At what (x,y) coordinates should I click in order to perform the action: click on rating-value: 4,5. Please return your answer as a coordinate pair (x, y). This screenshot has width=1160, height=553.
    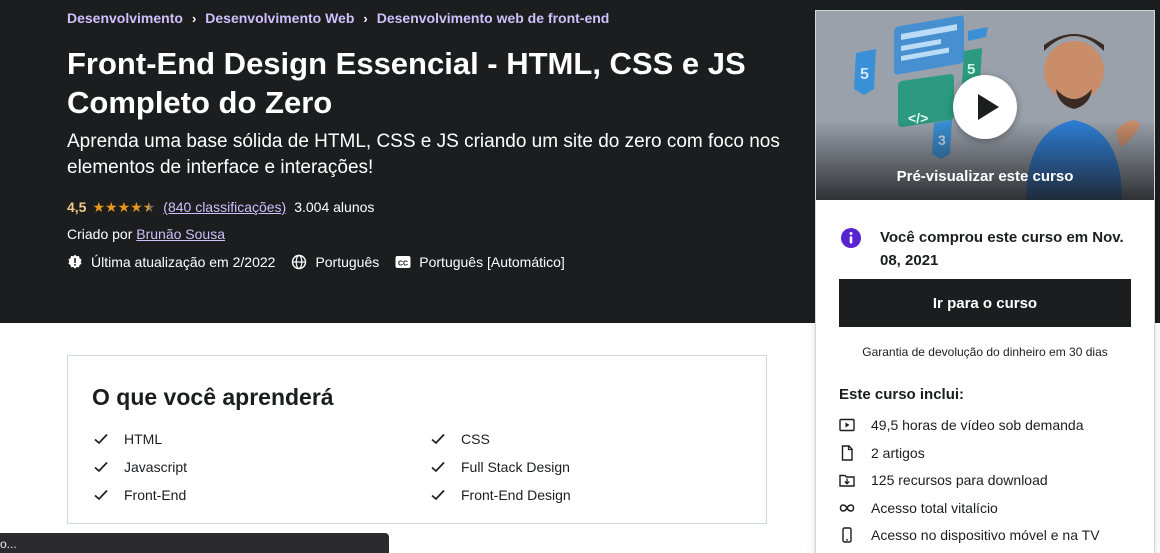
    Looking at the image, I should click on (77, 207).